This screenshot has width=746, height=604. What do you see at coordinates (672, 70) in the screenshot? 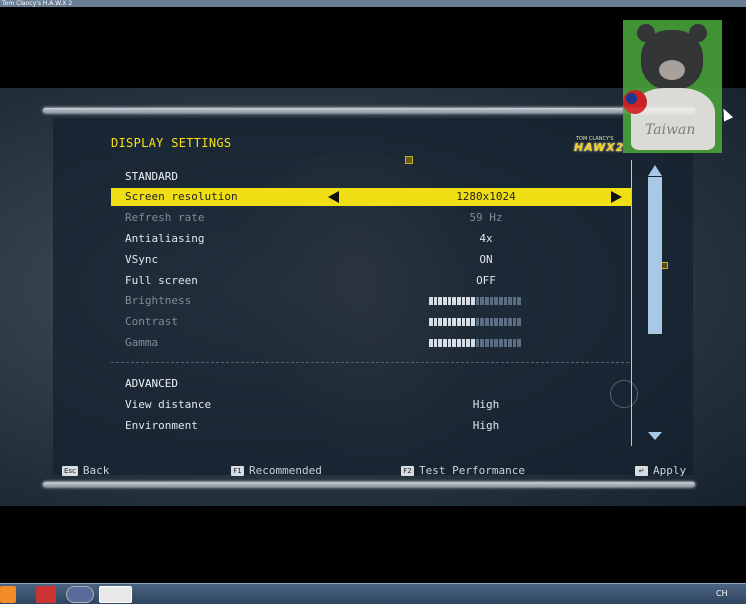
I see `bear-snout` at bounding box center [672, 70].